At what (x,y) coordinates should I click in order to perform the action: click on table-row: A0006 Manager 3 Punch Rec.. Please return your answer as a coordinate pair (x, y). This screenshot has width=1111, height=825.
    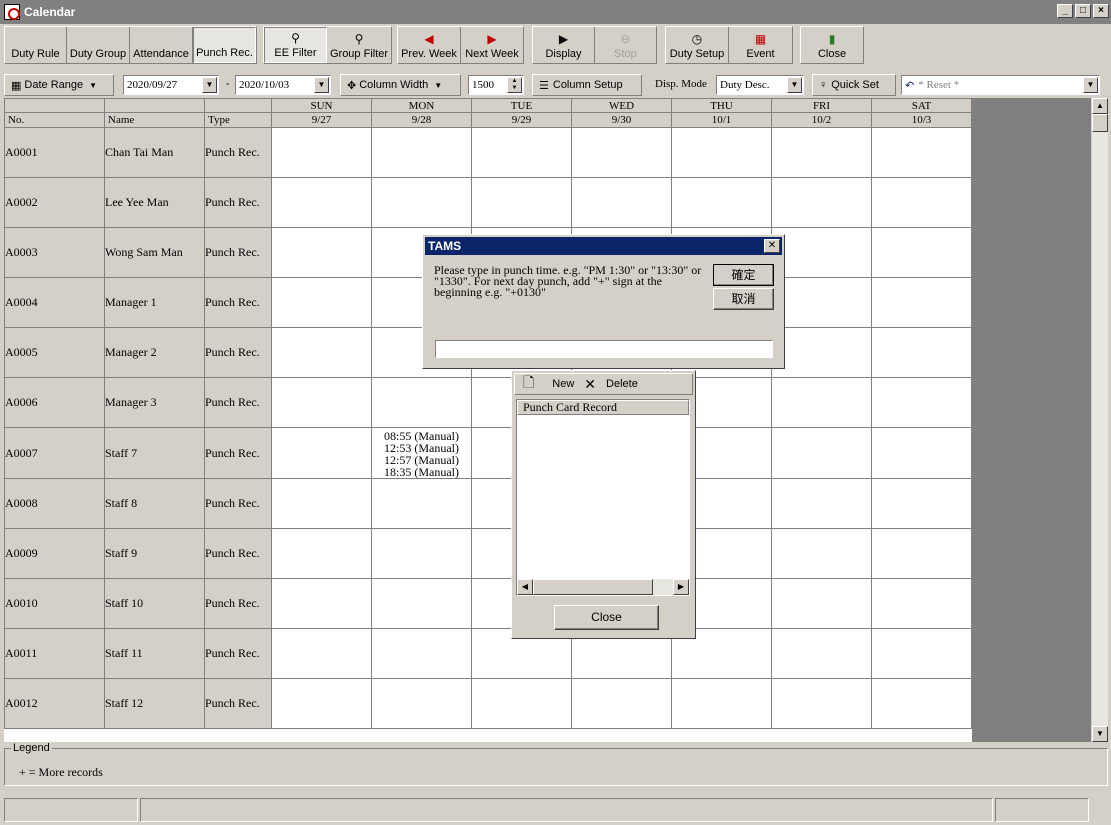
    Looking at the image, I should click on (488, 402).